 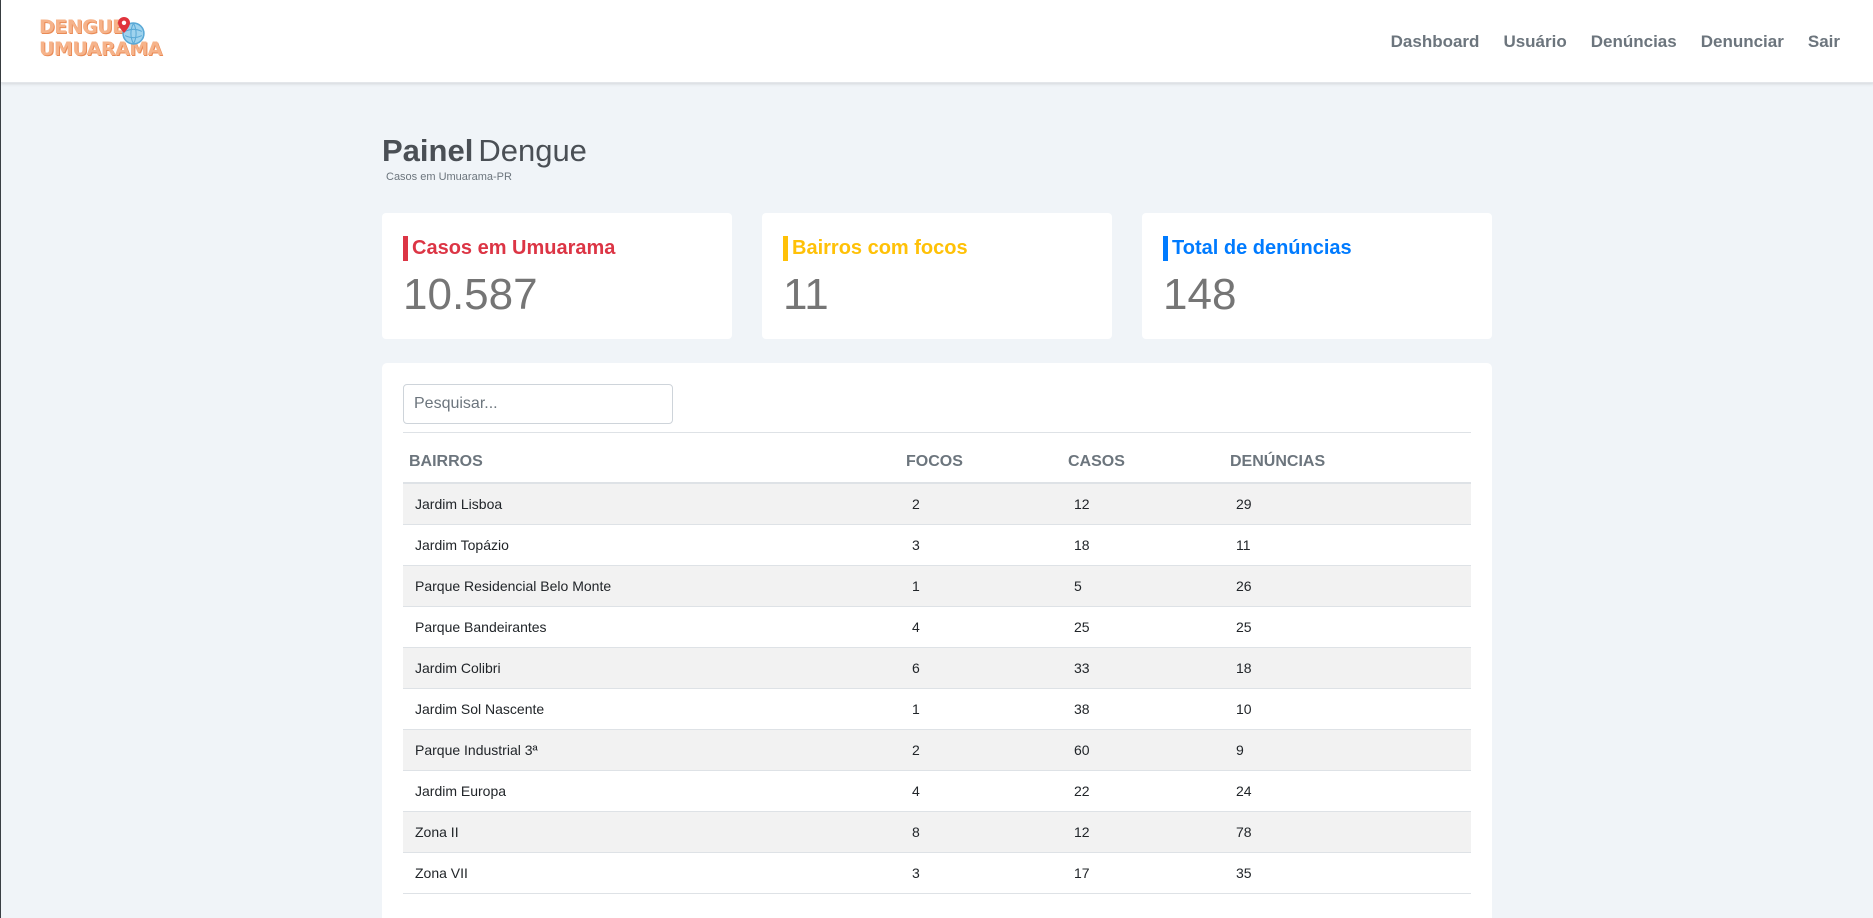 I want to click on page-title: Painel Dengue, so click(x=484, y=151).